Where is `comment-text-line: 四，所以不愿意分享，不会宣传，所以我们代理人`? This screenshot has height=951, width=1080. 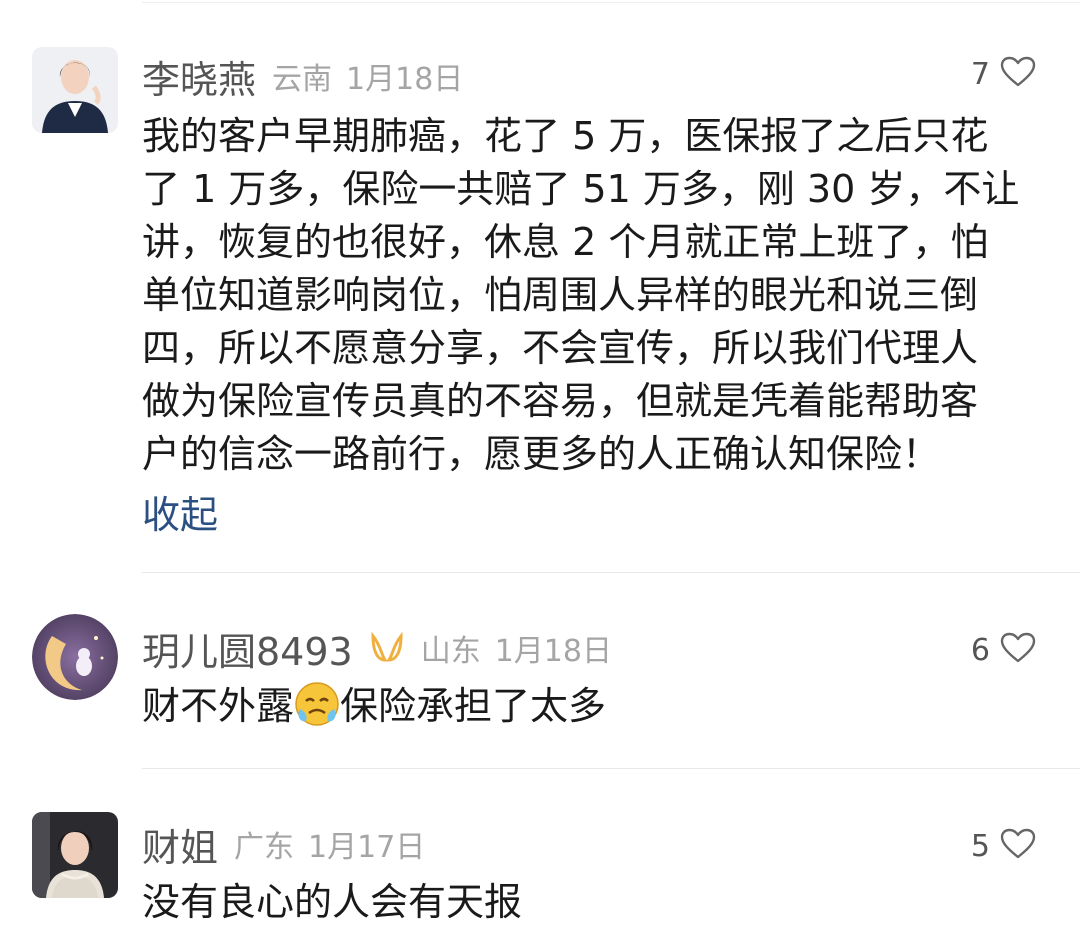 comment-text-line: 四，所以不愿意分享，不会宣传，所以我们代理人 is located at coordinates (560, 348).